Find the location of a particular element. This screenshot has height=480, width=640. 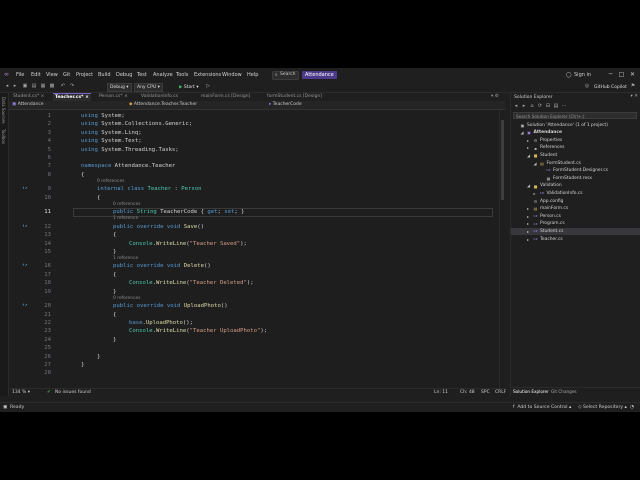

menu-test: Test is located at coordinates (142, 75).